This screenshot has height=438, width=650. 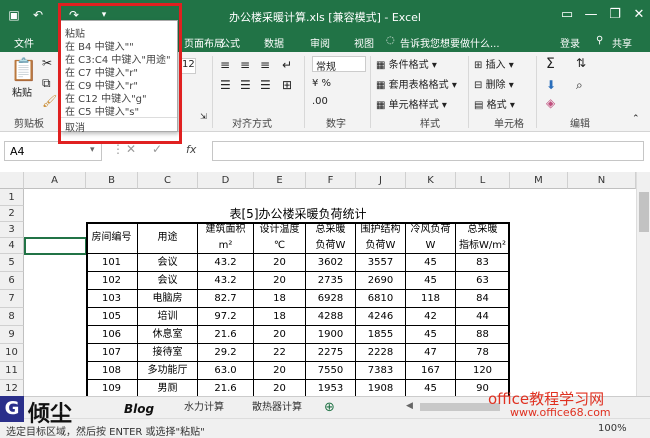 I want to click on paste-icon: 📋, so click(x=23, y=70).